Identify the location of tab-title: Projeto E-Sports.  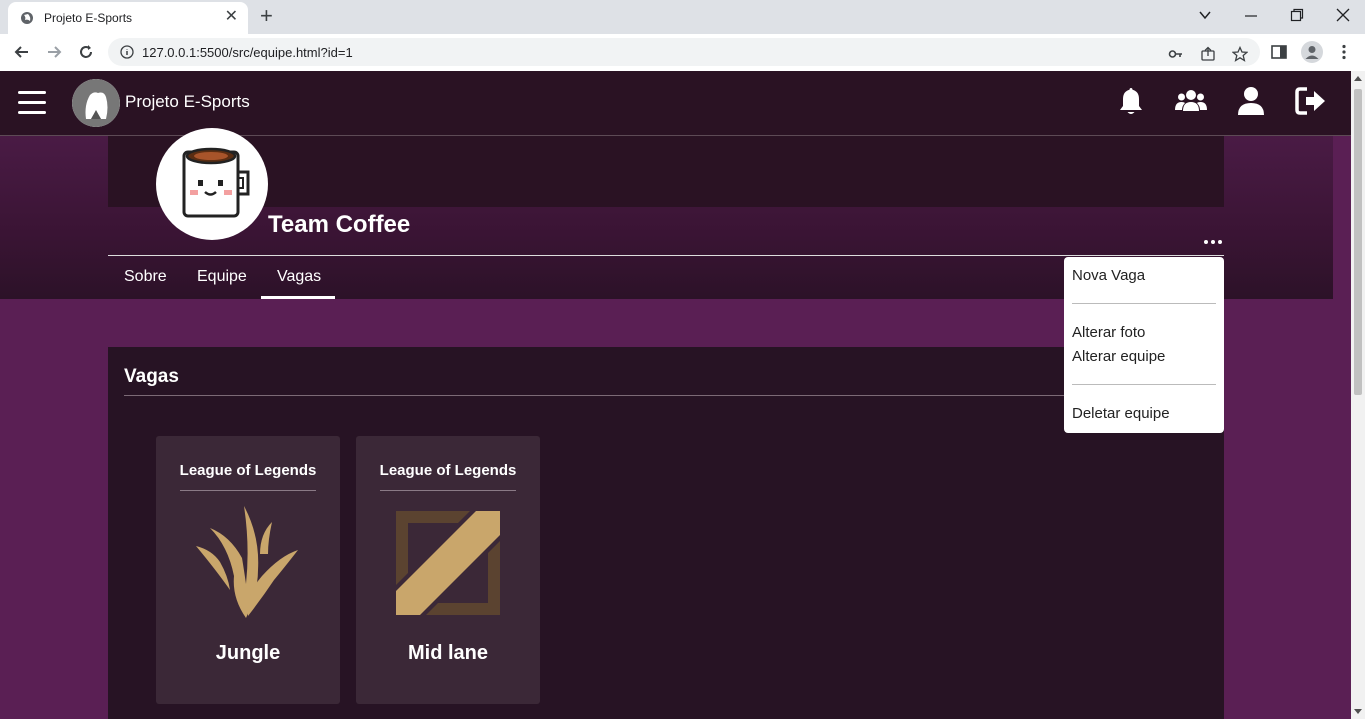
(88, 18).